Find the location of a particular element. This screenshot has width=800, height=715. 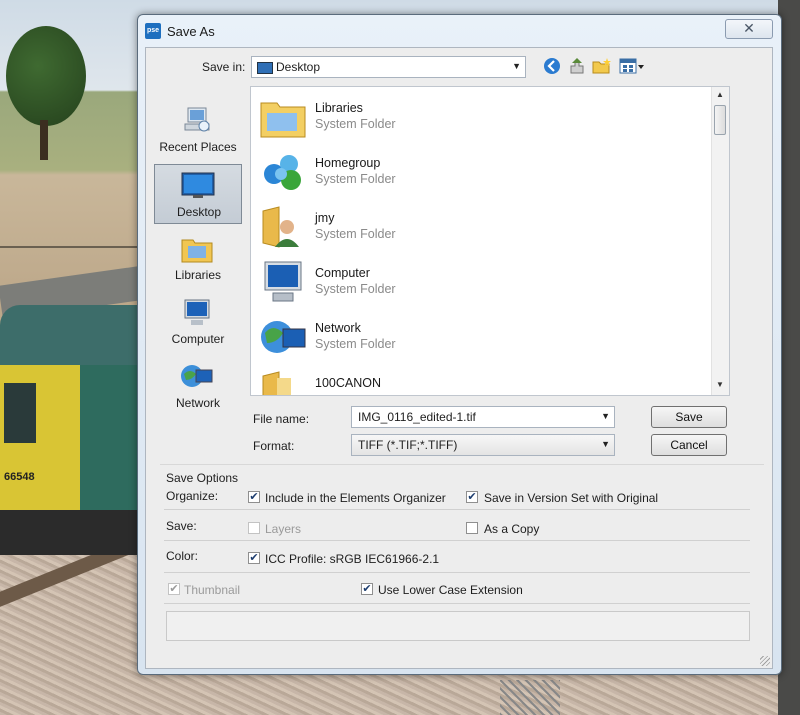

view-menu-icon is located at coordinates (632, 67).